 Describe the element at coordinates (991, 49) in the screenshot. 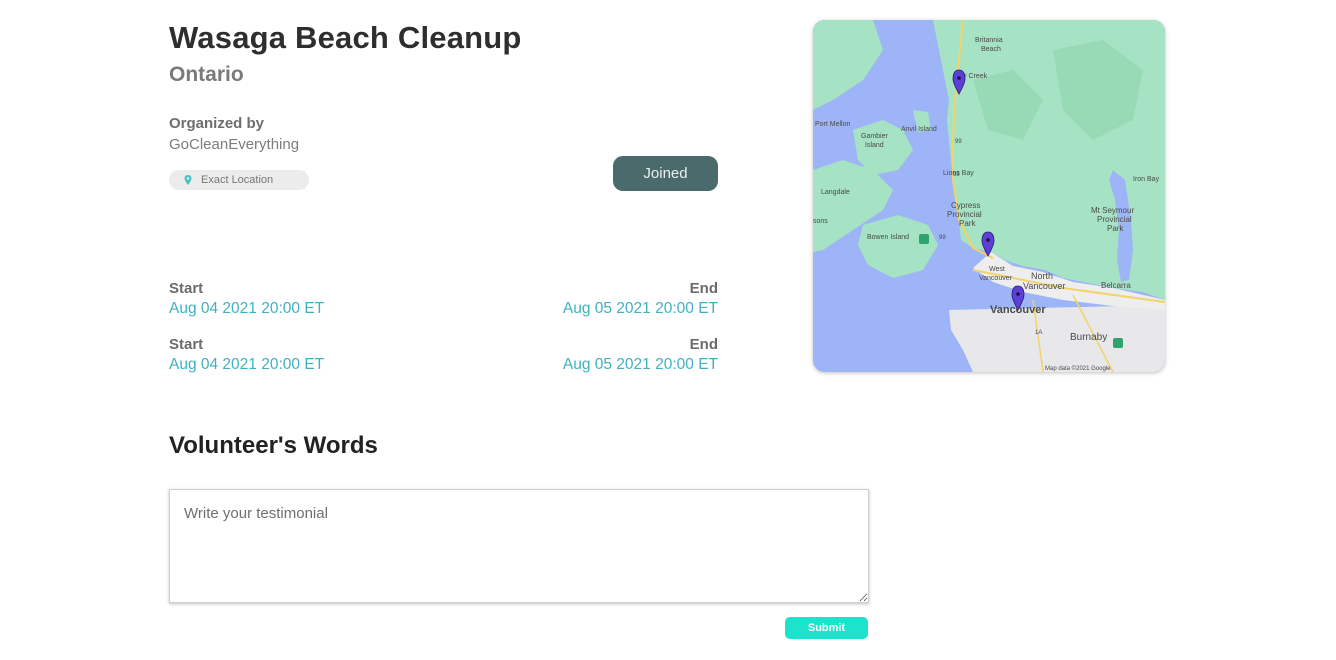

I see `map-label-beach: Beach` at that location.